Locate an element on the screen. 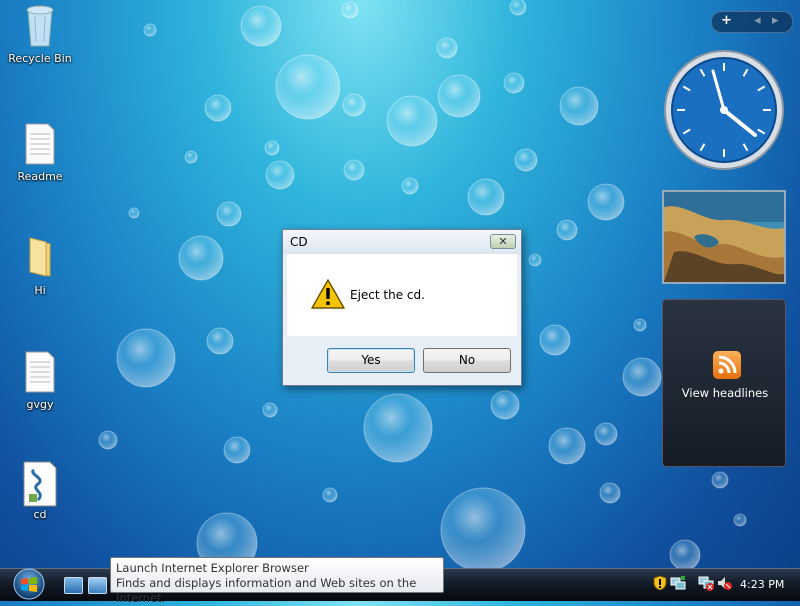 This screenshot has width=800, height=606. warning-icon is located at coordinates (328, 294).